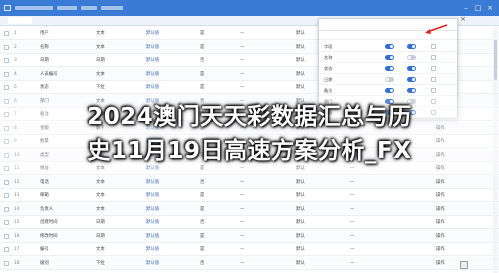  Describe the element at coordinates (463, 19) in the screenshot. I see `close-icon: ×` at that location.